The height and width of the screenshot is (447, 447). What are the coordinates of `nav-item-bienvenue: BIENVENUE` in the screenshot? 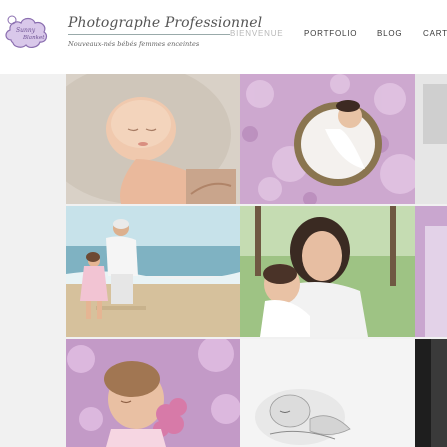 It's located at (256, 33).